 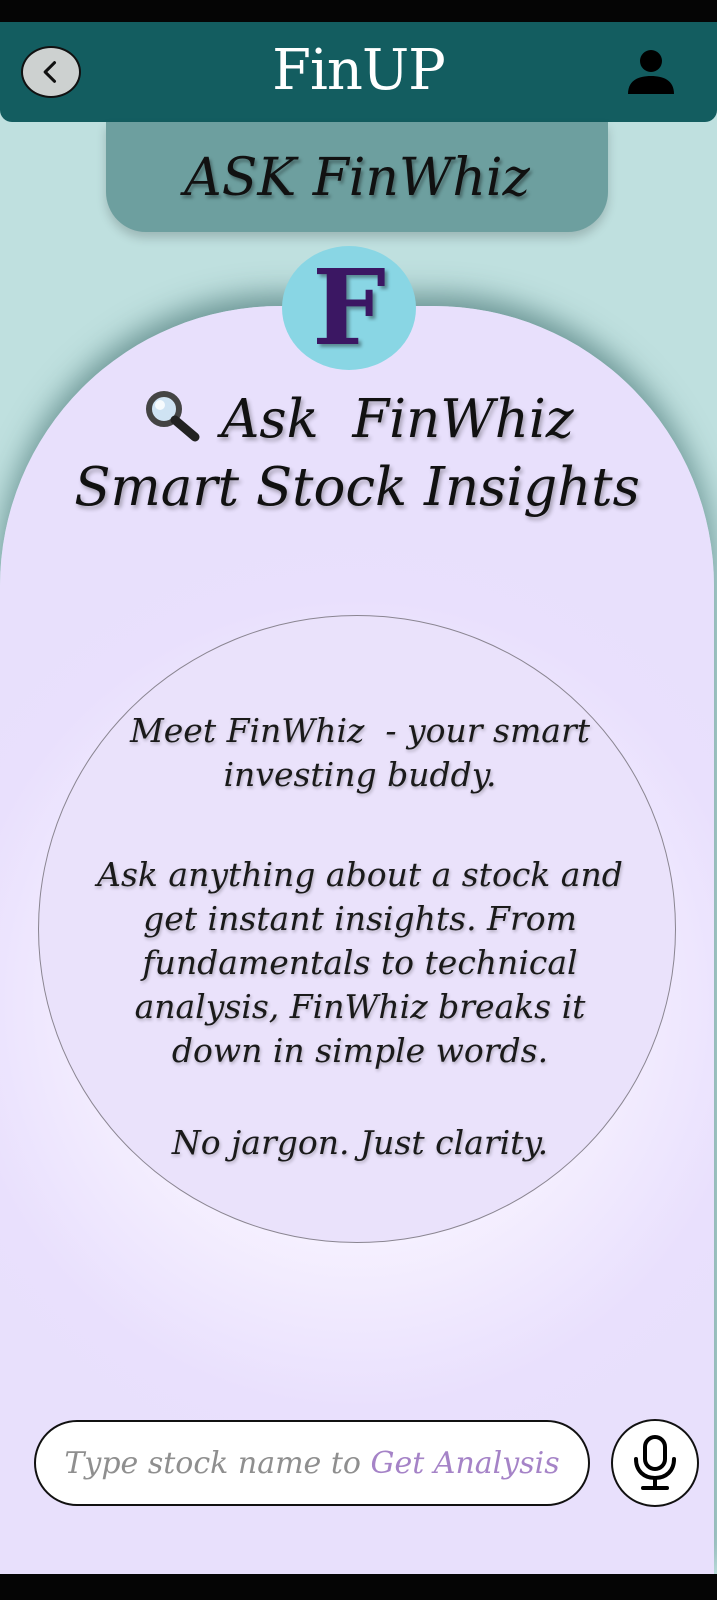 I want to click on logo-letter: F, so click(x=349, y=307).